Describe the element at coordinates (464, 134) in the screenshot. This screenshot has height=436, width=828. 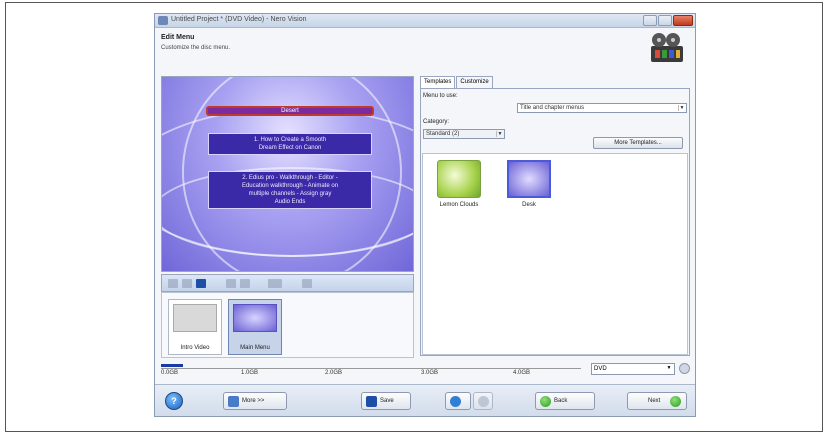
I see `category-select: Standard (2) ▼` at that location.